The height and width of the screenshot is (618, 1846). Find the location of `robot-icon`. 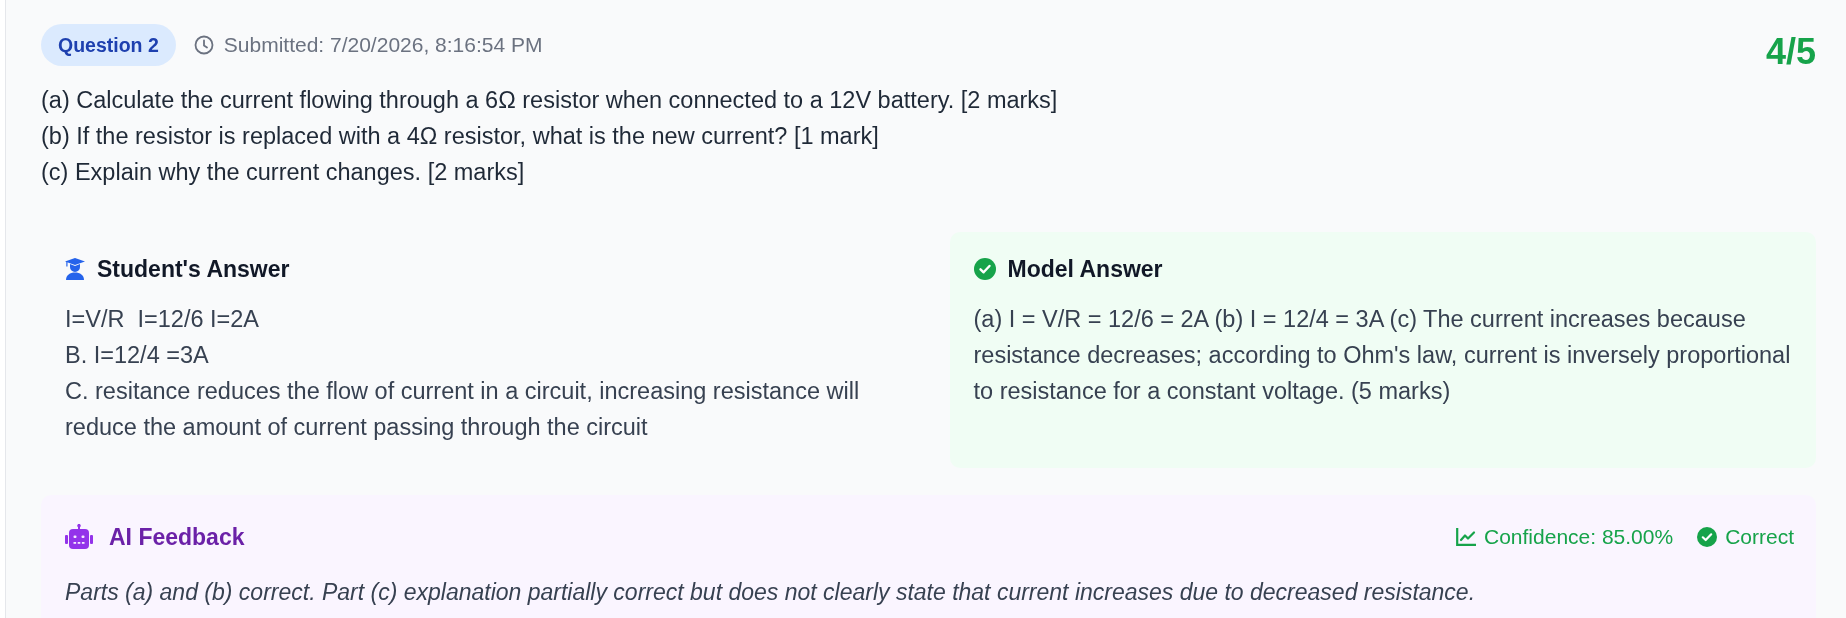

robot-icon is located at coordinates (79, 536).